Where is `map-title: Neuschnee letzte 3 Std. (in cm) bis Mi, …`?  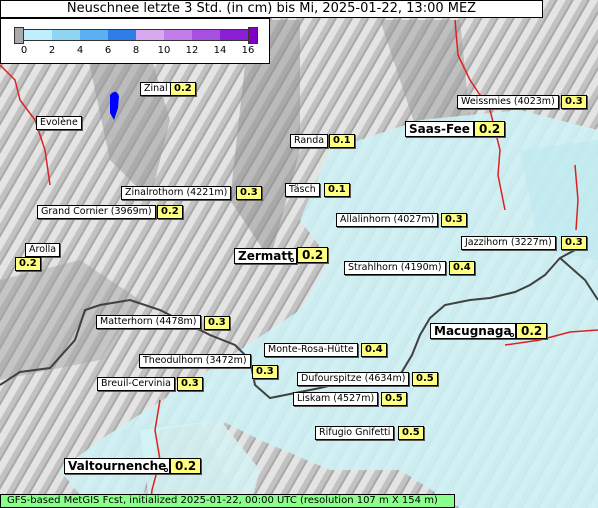
map-title: Neuschnee letzte 3 Std. (in cm) bis Mi, … is located at coordinates (271, 9).